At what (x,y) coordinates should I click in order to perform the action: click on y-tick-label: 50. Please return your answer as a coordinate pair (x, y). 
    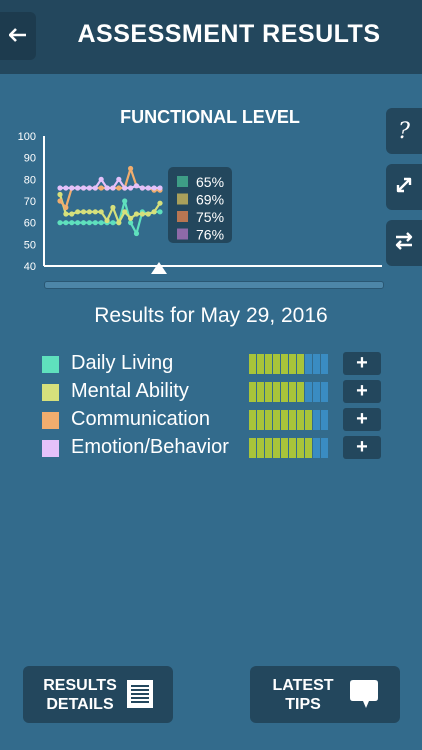
    Looking at the image, I should click on (30, 245).